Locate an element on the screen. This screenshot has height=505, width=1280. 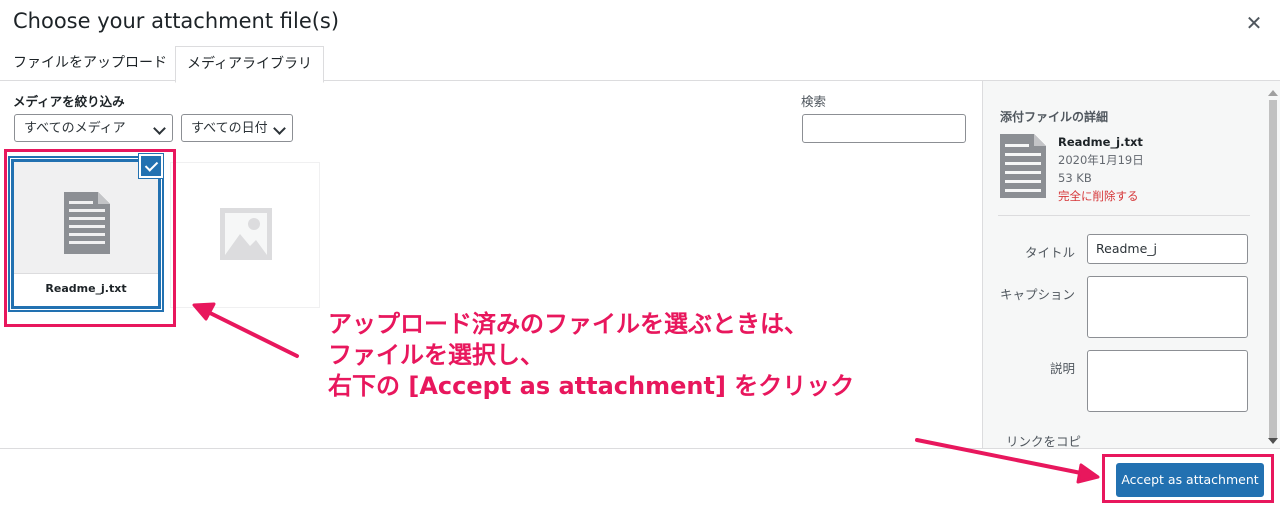
tab-media-library: メディアライブラリ is located at coordinates (250, 64).